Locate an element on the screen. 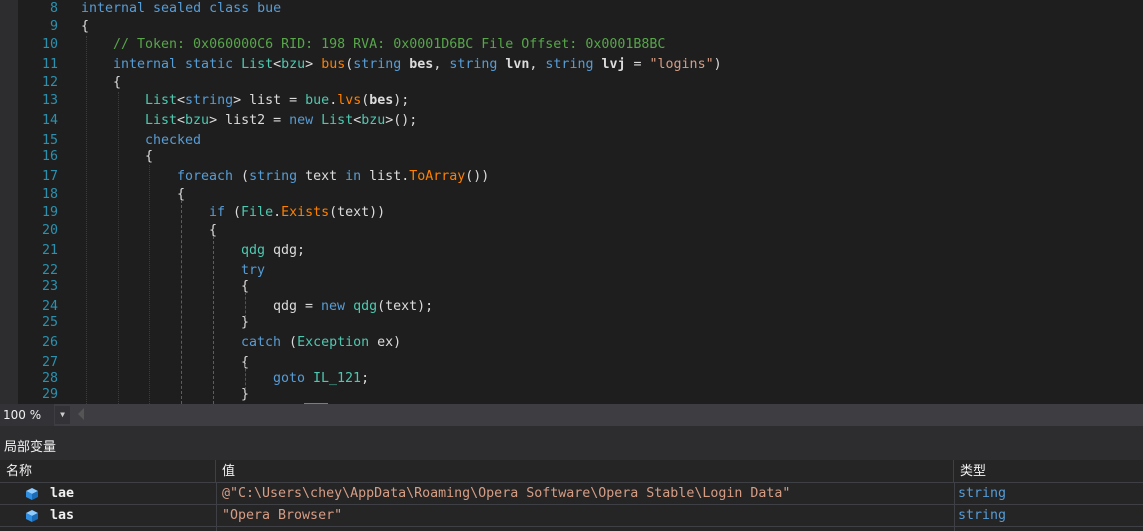 This screenshot has width=1143, height=531. code-token: lvn is located at coordinates (517, 64).